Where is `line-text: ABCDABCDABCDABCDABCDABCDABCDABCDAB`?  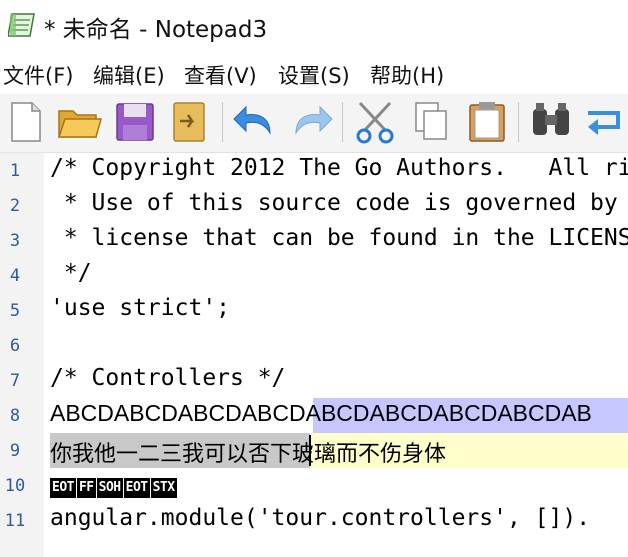 line-text: ABCDABCDABCDABCDABCDABCDABCDABCDAB is located at coordinates (321, 413).